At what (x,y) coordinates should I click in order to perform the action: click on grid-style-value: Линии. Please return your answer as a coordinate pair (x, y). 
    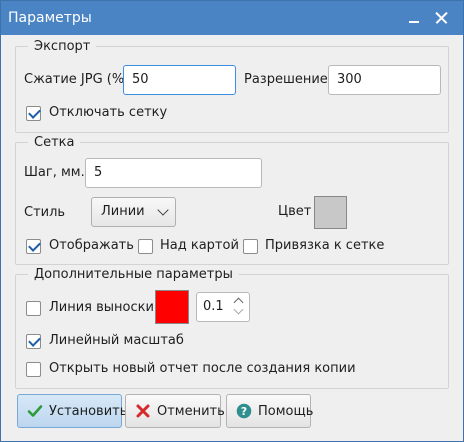
    Looking at the image, I should click on (123, 211).